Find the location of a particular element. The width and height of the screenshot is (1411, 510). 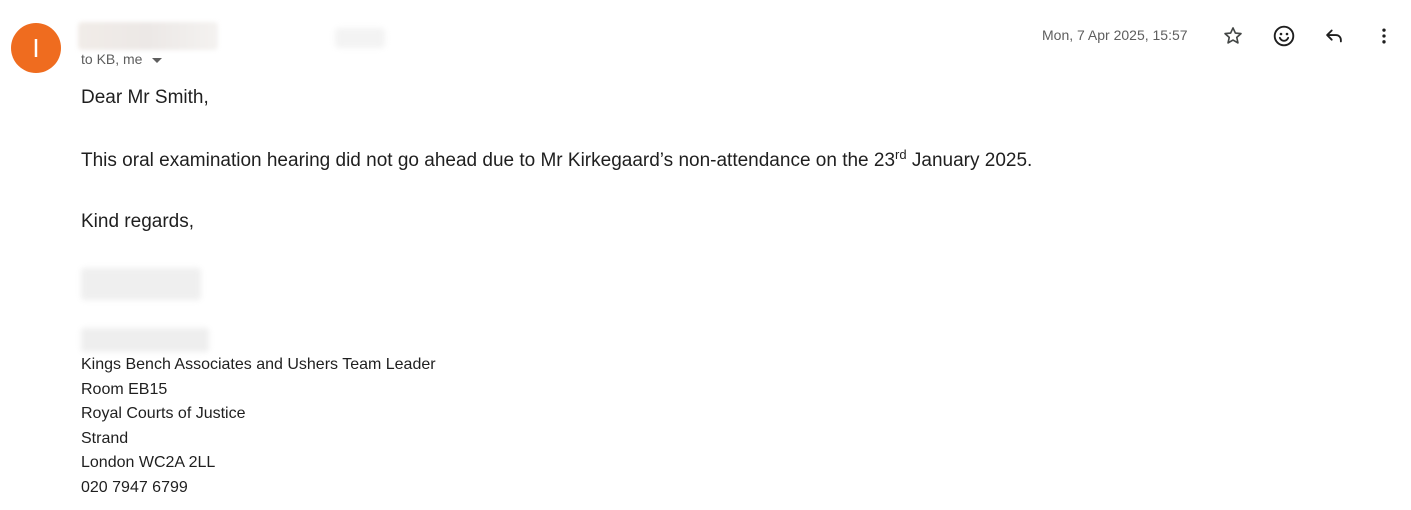

message-greeting: Dear Mr Smith, is located at coordinates (145, 97).